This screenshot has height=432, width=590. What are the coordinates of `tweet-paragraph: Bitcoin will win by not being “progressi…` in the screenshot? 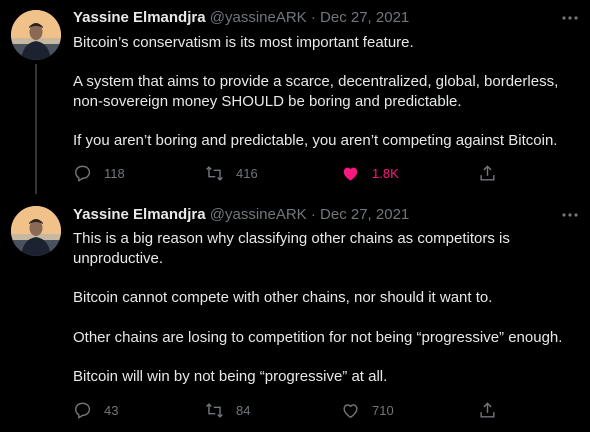 It's located at (230, 376).